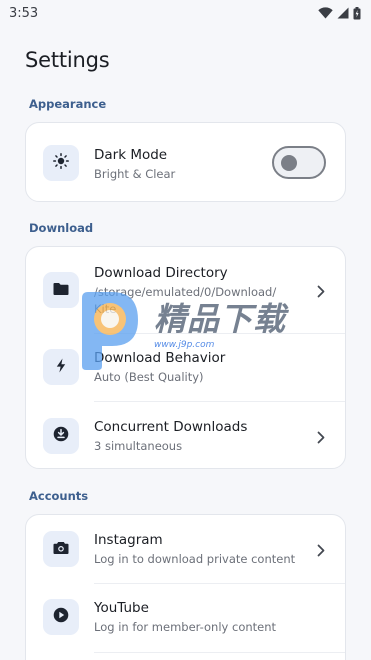 Image resolution: width=371 pixels, height=660 pixels. What do you see at coordinates (171, 427) in the screenshot?
I see `concurrent-downloads-title: Concurrent Downloads` at bounding box center [171, 427].